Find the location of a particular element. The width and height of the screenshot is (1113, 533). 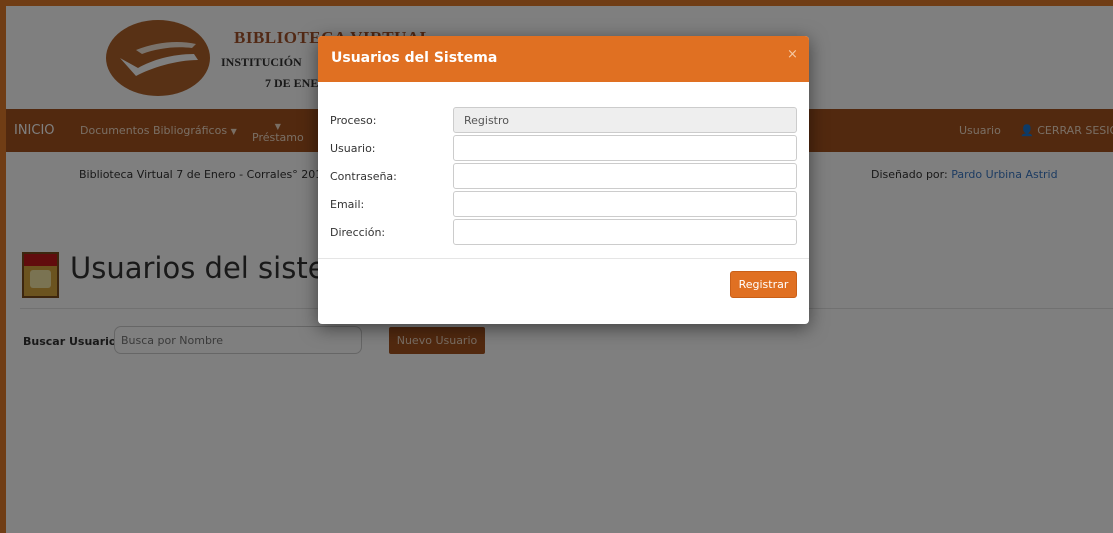

form-row-user: Usuario: is located at coordinates (563, 148).